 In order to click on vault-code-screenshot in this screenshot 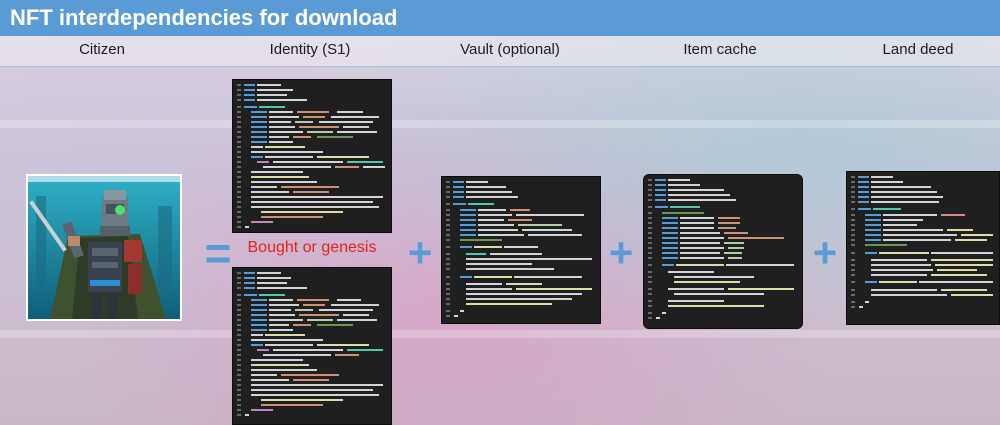, I will do `click(521, 250)`.